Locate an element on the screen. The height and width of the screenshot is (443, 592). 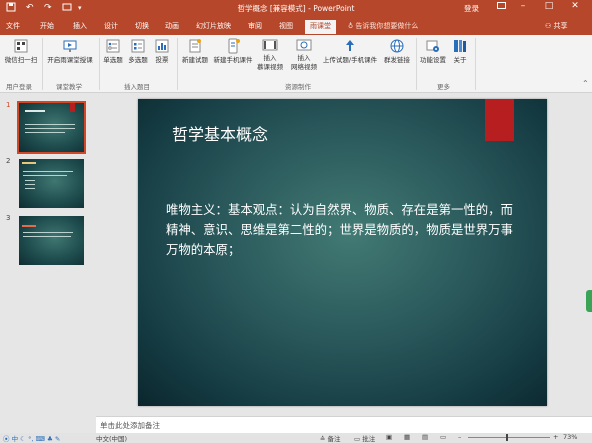
single-choice-button: 单选题 is located at coordinates (113, 51).